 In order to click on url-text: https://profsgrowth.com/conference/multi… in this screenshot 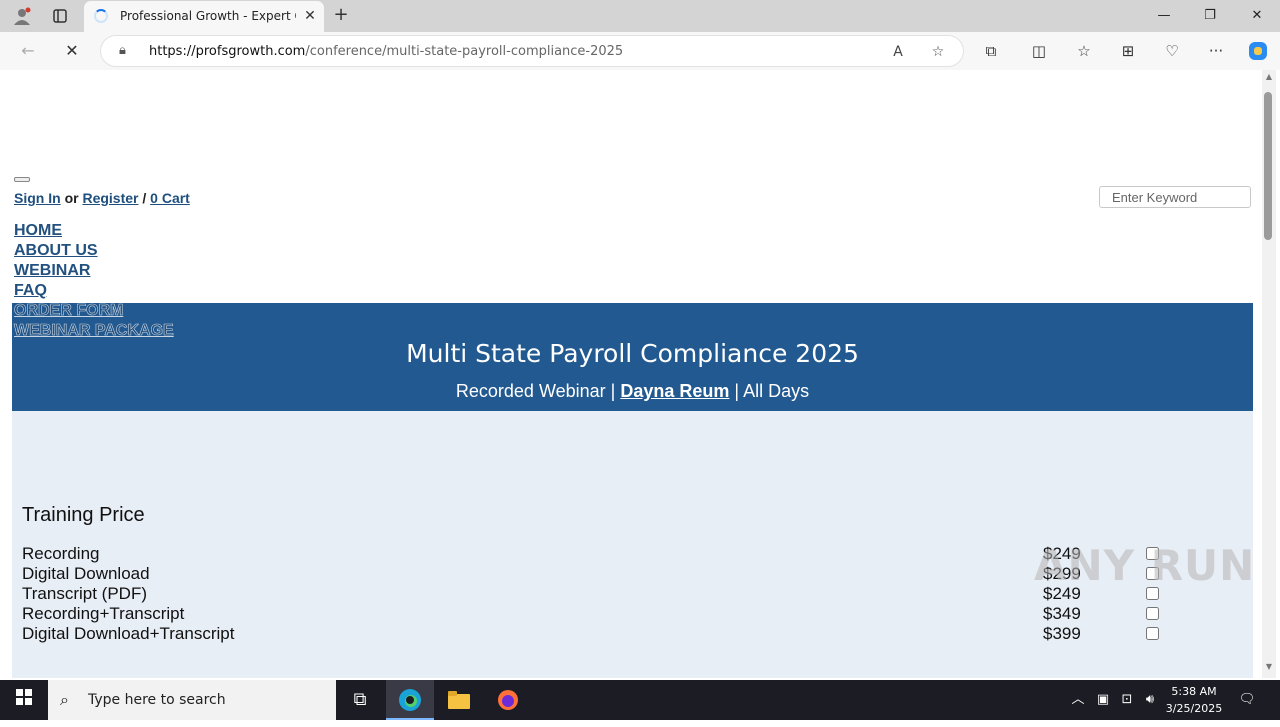, I will do `click(386, 51)`.